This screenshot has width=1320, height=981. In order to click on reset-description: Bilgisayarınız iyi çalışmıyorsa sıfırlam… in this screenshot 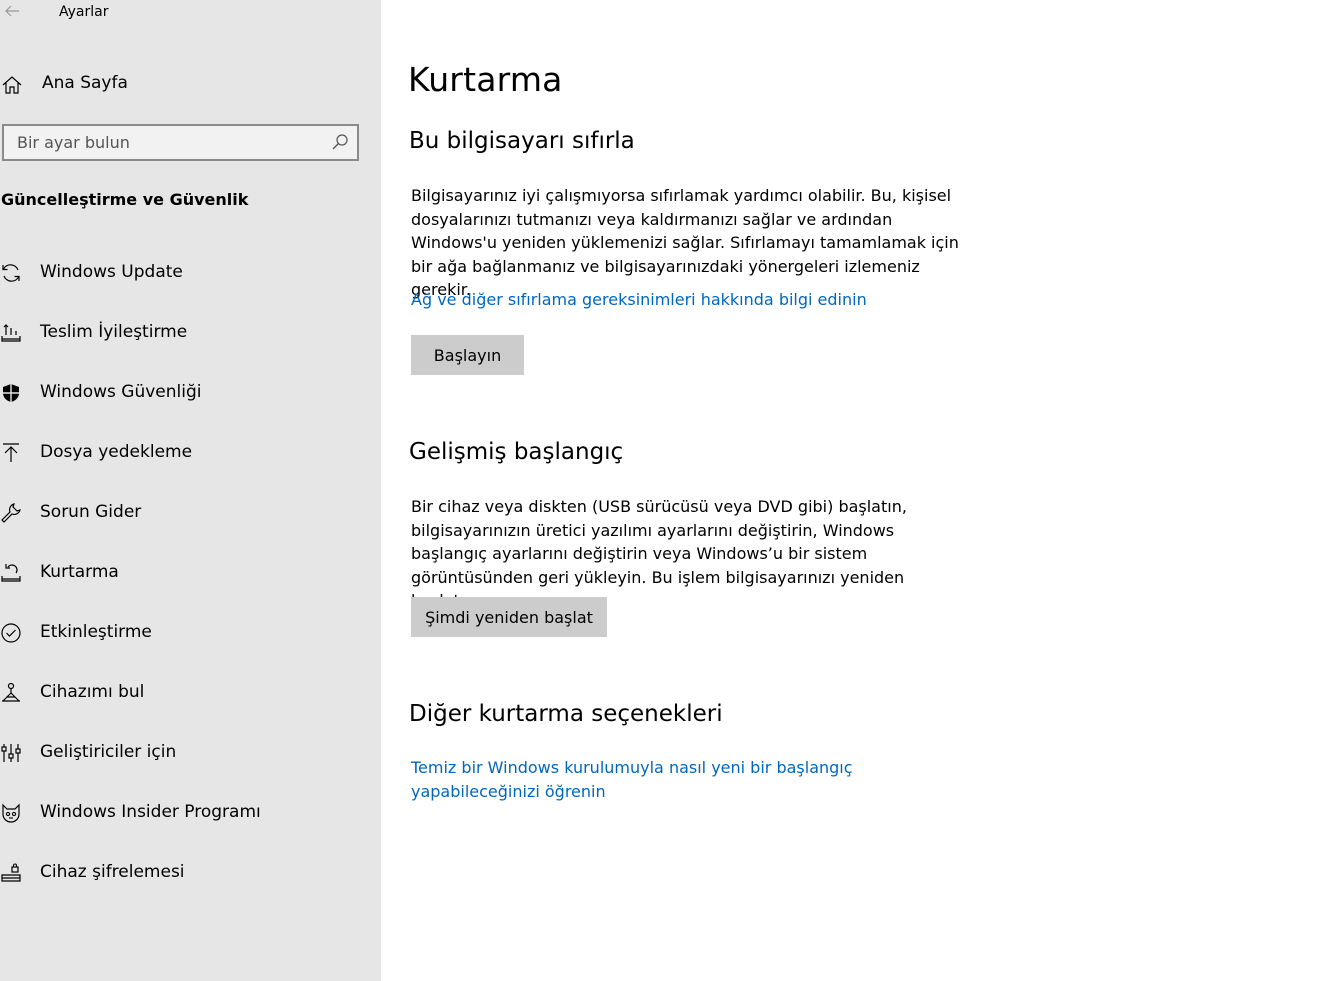, I will do `click(685, 242)`.